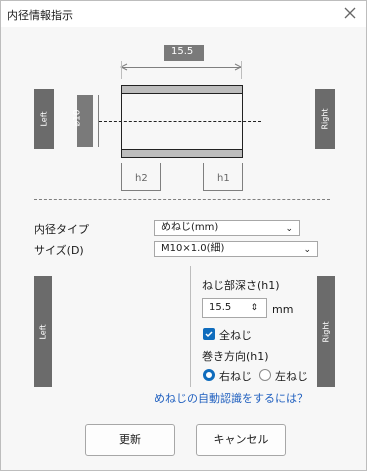  I want to click on dialog-title: 内径情報指示, so click(40, 15).